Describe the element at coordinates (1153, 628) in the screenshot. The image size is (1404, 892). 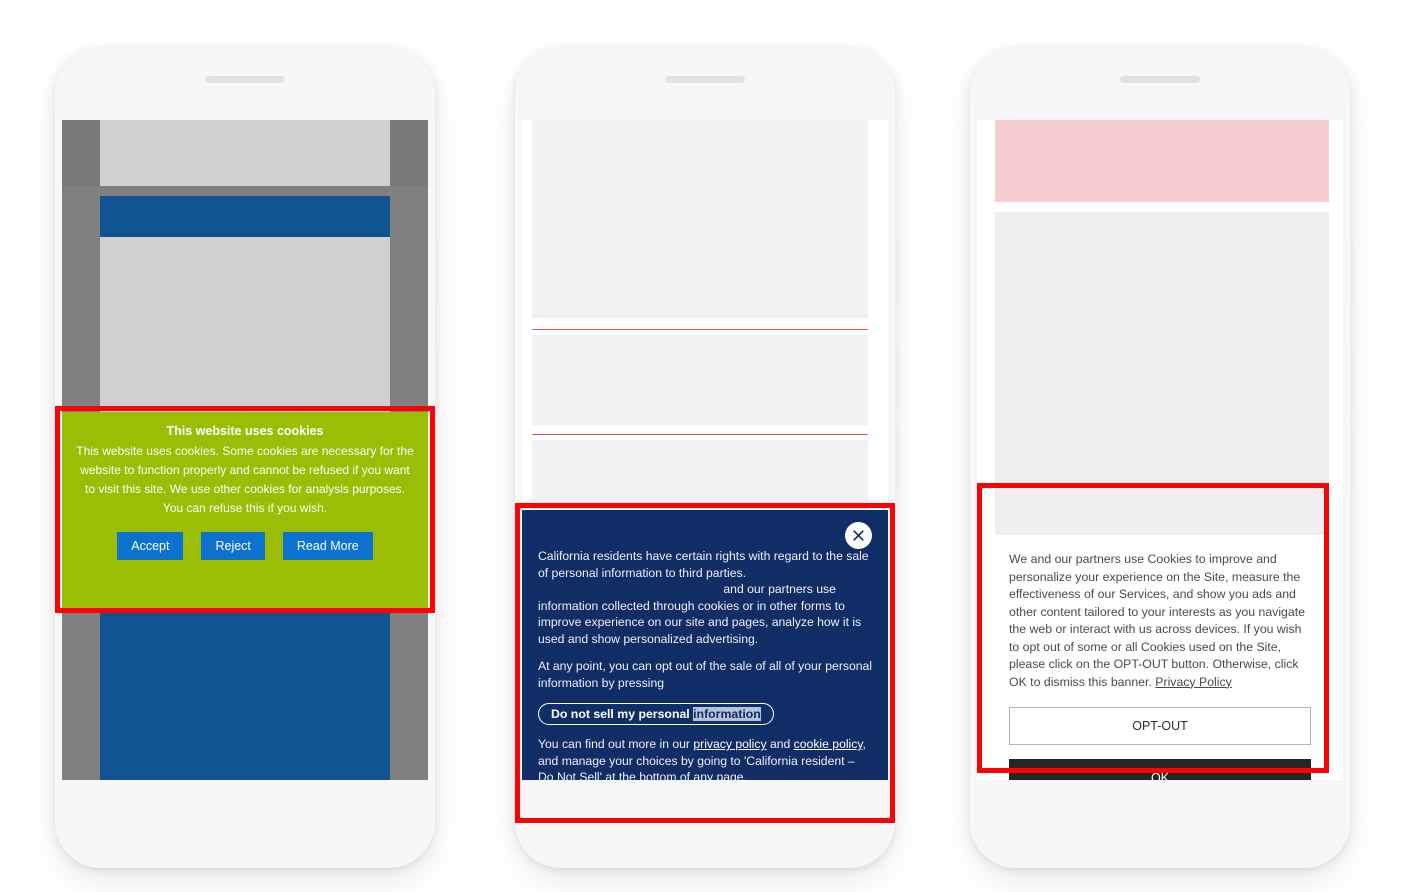
I see `highlight-outline-white-banner` at that location.